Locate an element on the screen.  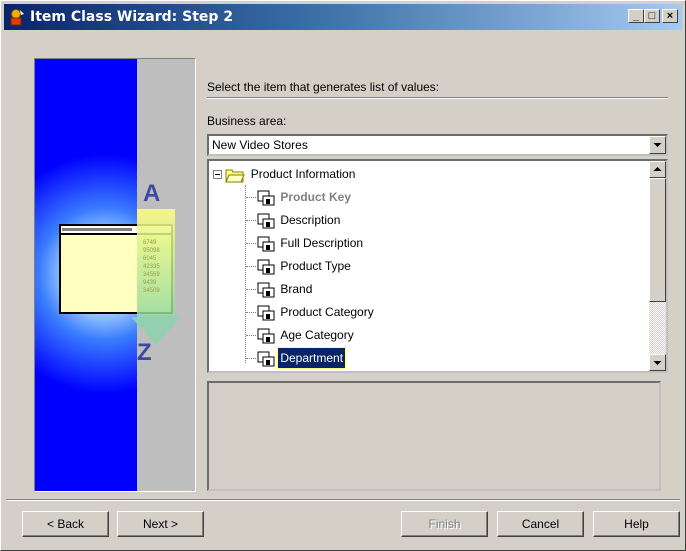
letter-z: Z is located at coordinates (144, 352).